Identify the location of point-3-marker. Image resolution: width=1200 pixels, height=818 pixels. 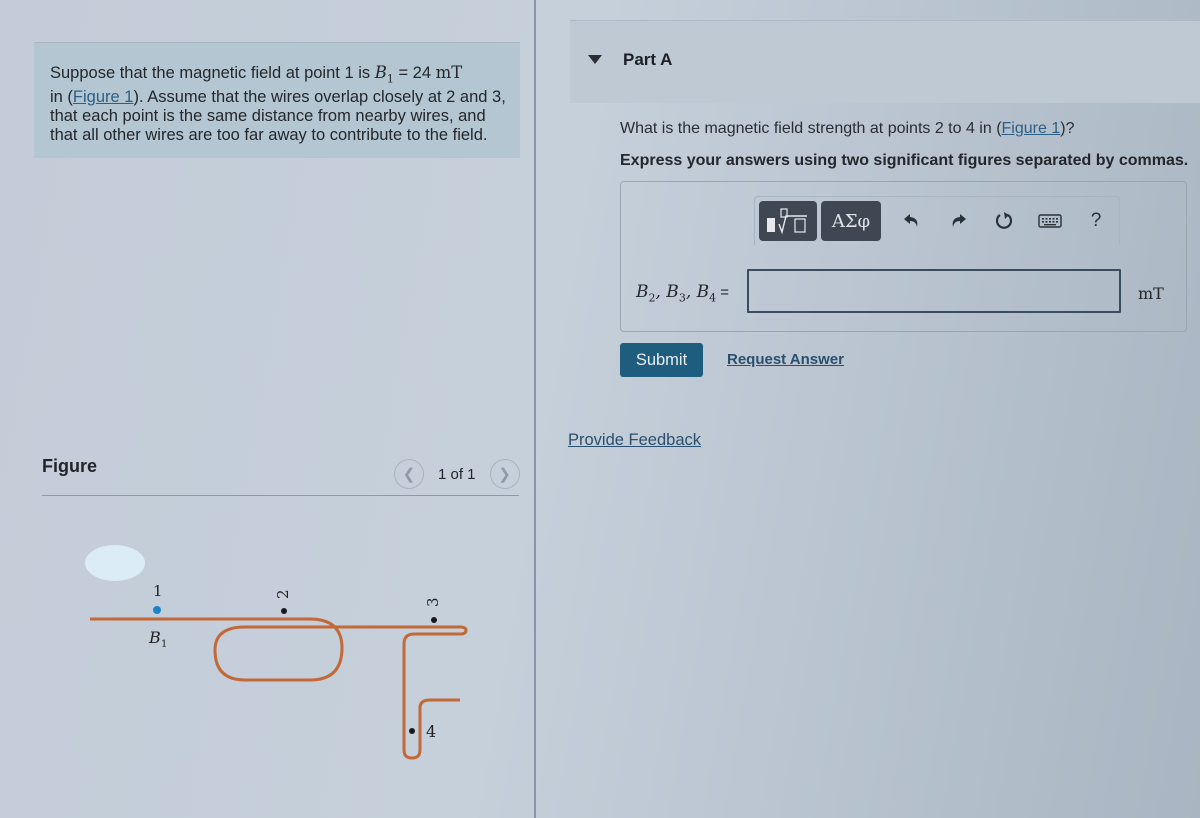
(434, 620).